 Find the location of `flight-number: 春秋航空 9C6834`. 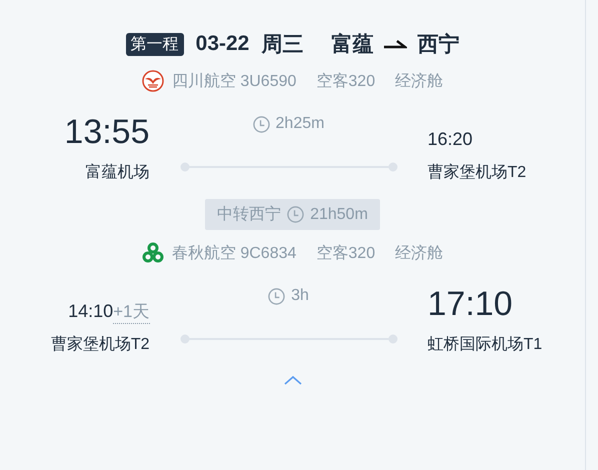

flight-number: 春秋航空 9C6834 is located at coordinates (234, 254).